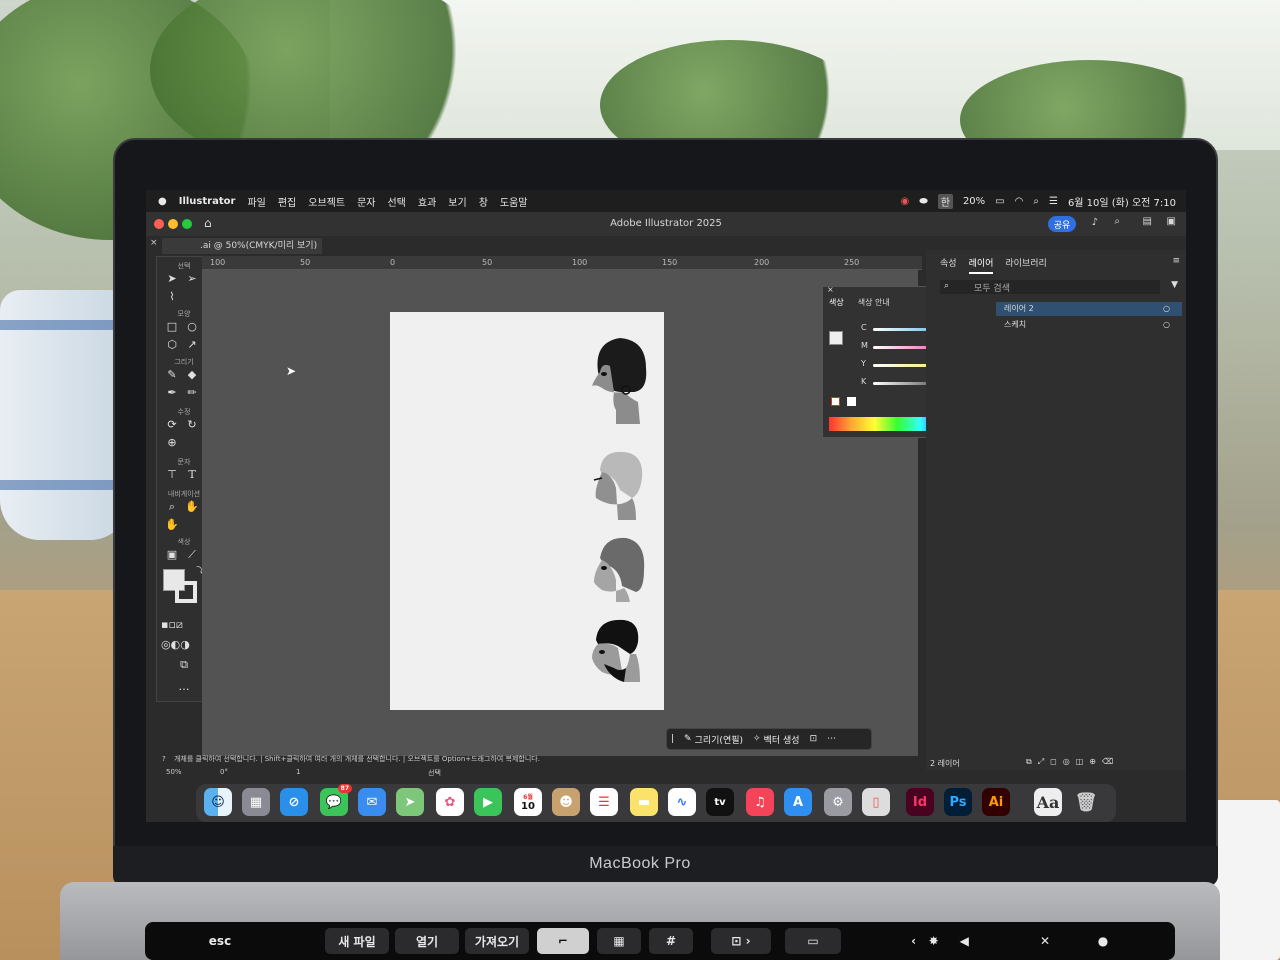  Describe the element at coordinates (981, 265) in the screenshot. I see `tab-layers: 레이어` at that location.